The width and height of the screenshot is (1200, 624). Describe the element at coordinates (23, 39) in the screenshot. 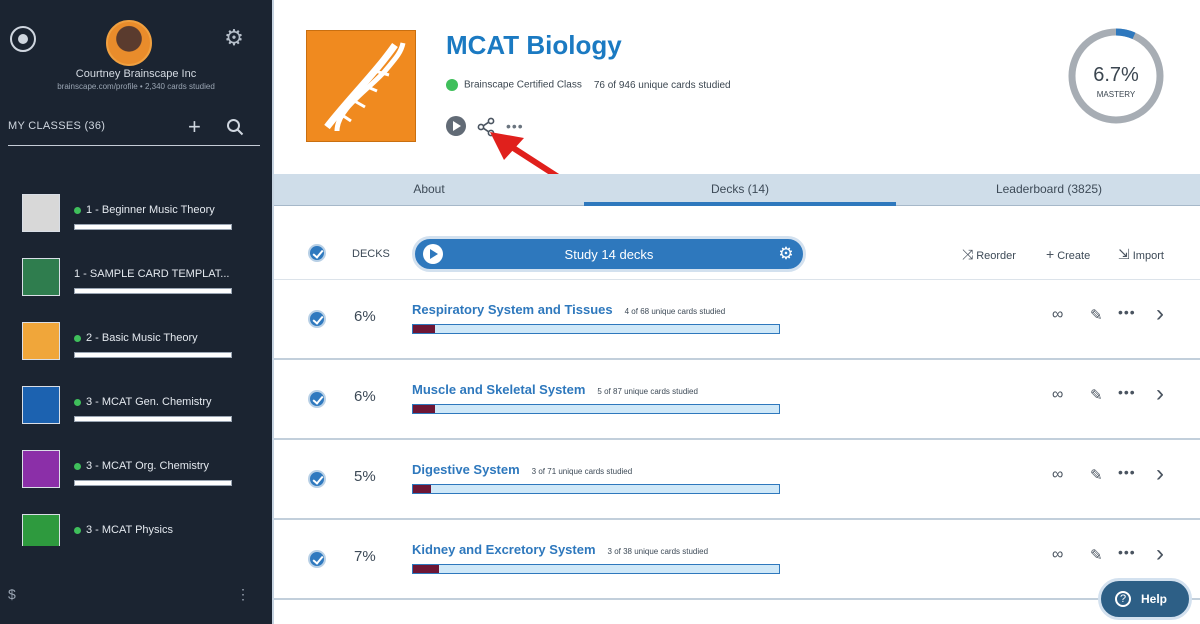

I see `brainscape-logo-icon` at that location.